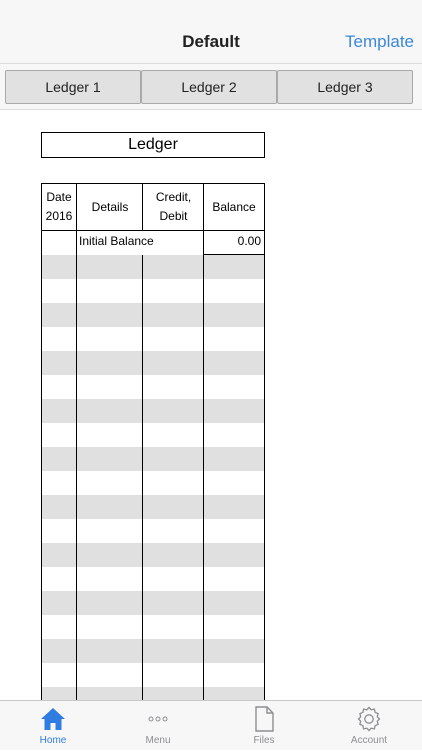  I want to click on ledger-title: Ledger, so click(153, 145).